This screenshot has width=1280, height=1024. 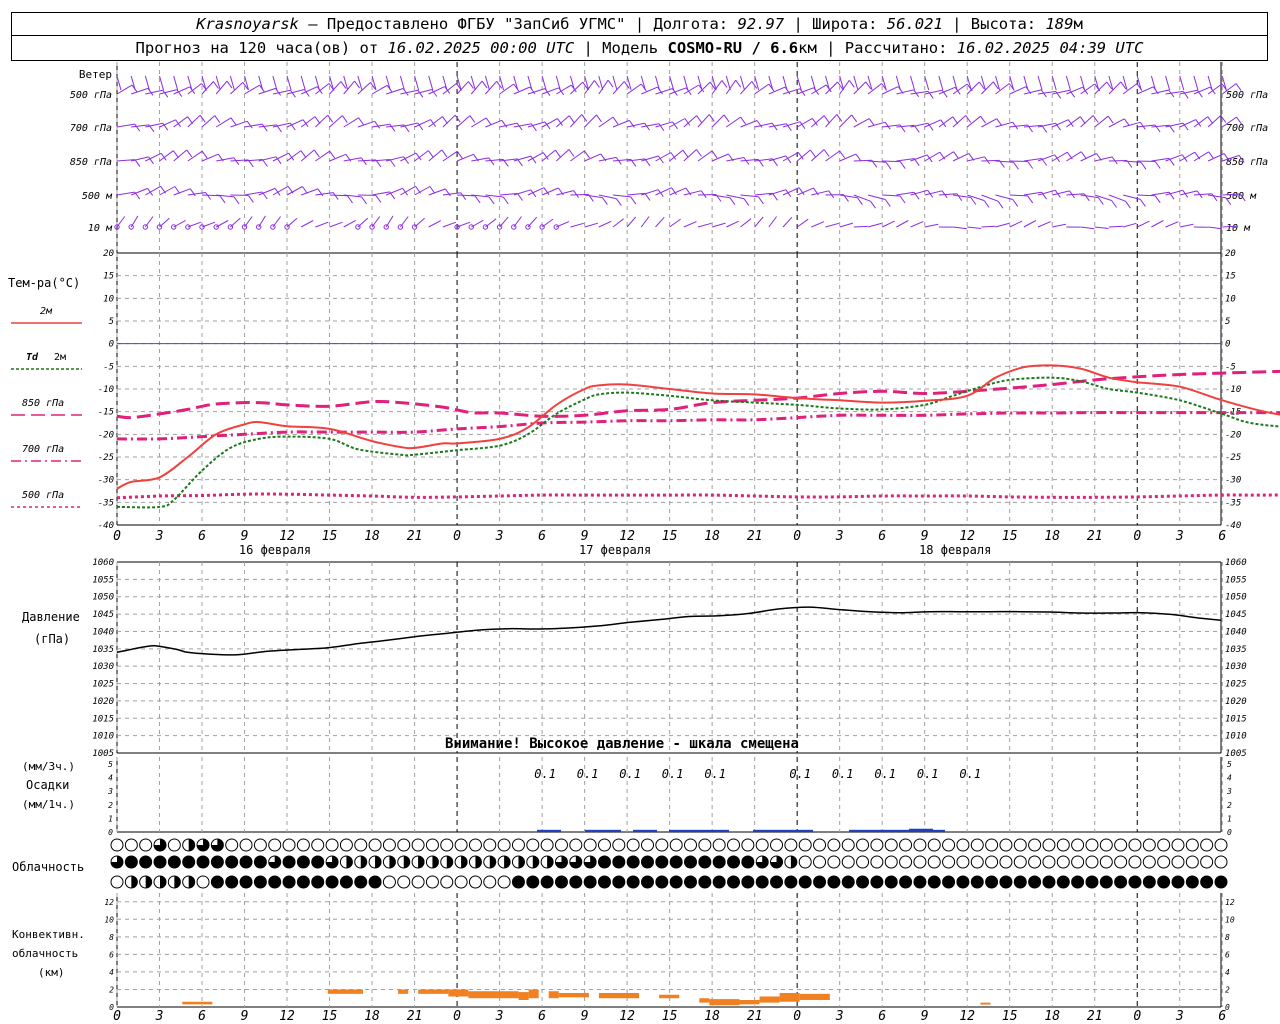 I want to click on precip-ytick-right: 0, so click(x=1229, y=832).